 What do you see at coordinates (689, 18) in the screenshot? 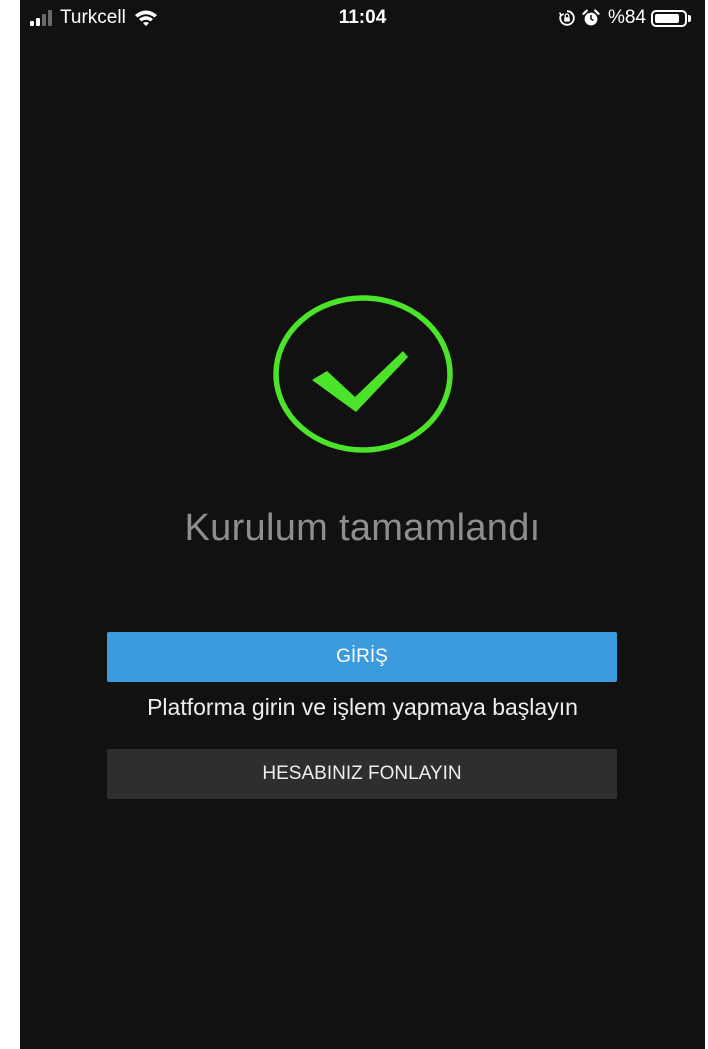
I see `battery-tip` at bounding box center [689, 18].